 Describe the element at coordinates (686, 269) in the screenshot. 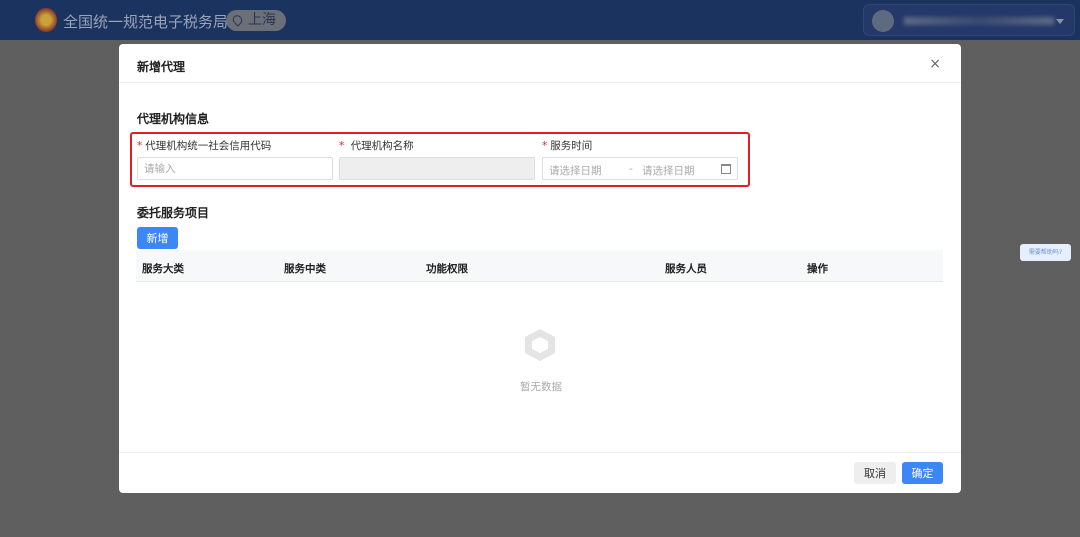

I see `col-staff: 服务人员` at that location.